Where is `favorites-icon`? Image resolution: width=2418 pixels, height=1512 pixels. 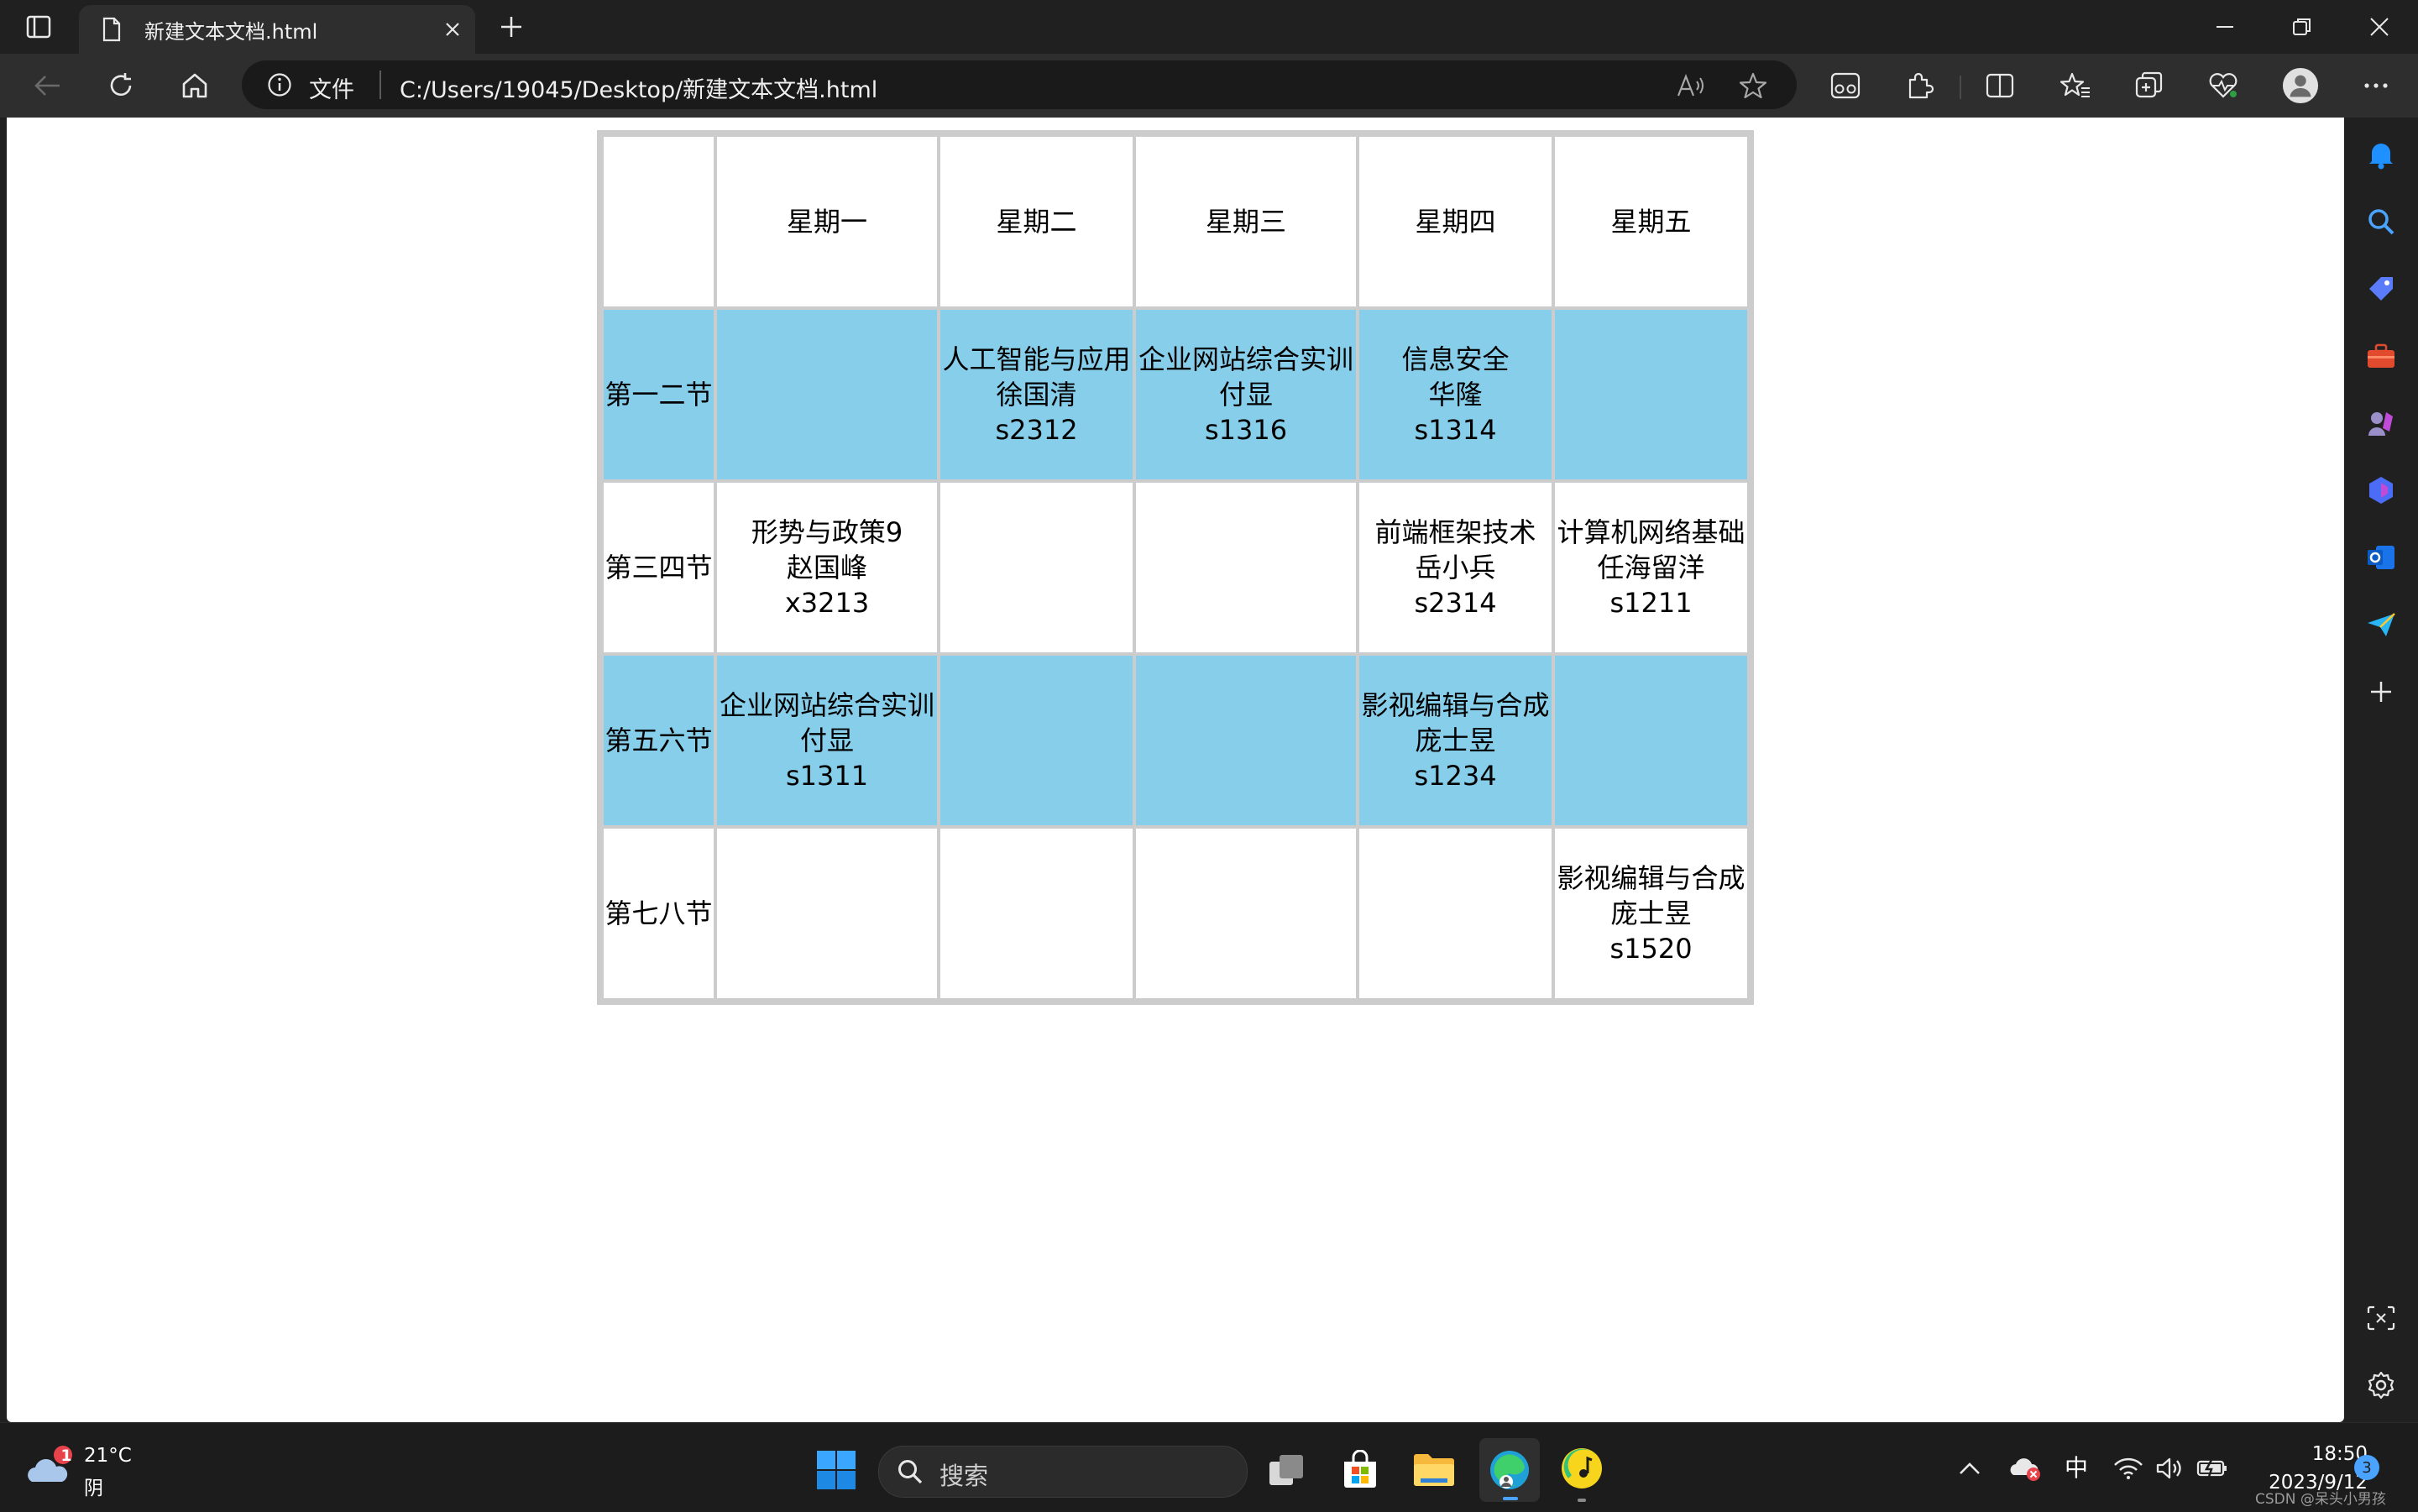
favorites-icon is located at coordinates (2075, 85).